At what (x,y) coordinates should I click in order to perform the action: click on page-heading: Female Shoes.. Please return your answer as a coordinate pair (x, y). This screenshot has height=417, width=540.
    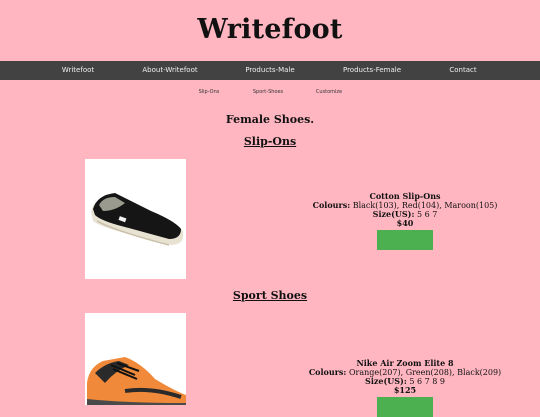
    Looking at the image, I should click on (270, 119).